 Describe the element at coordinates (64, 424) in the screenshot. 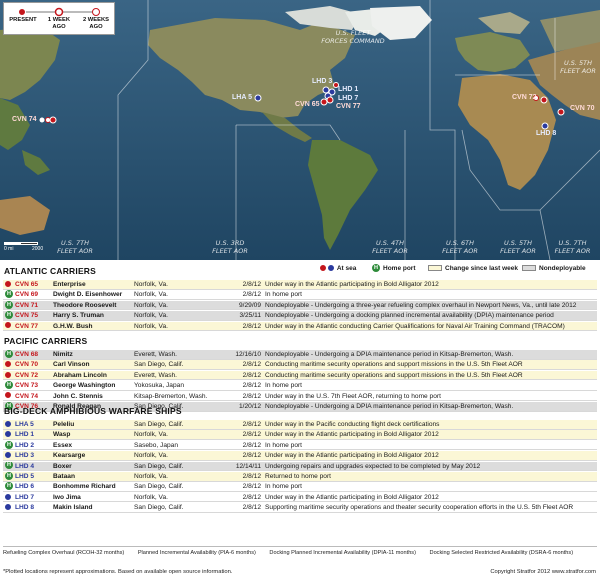

I see `ship-name: Peleliu` at that location.